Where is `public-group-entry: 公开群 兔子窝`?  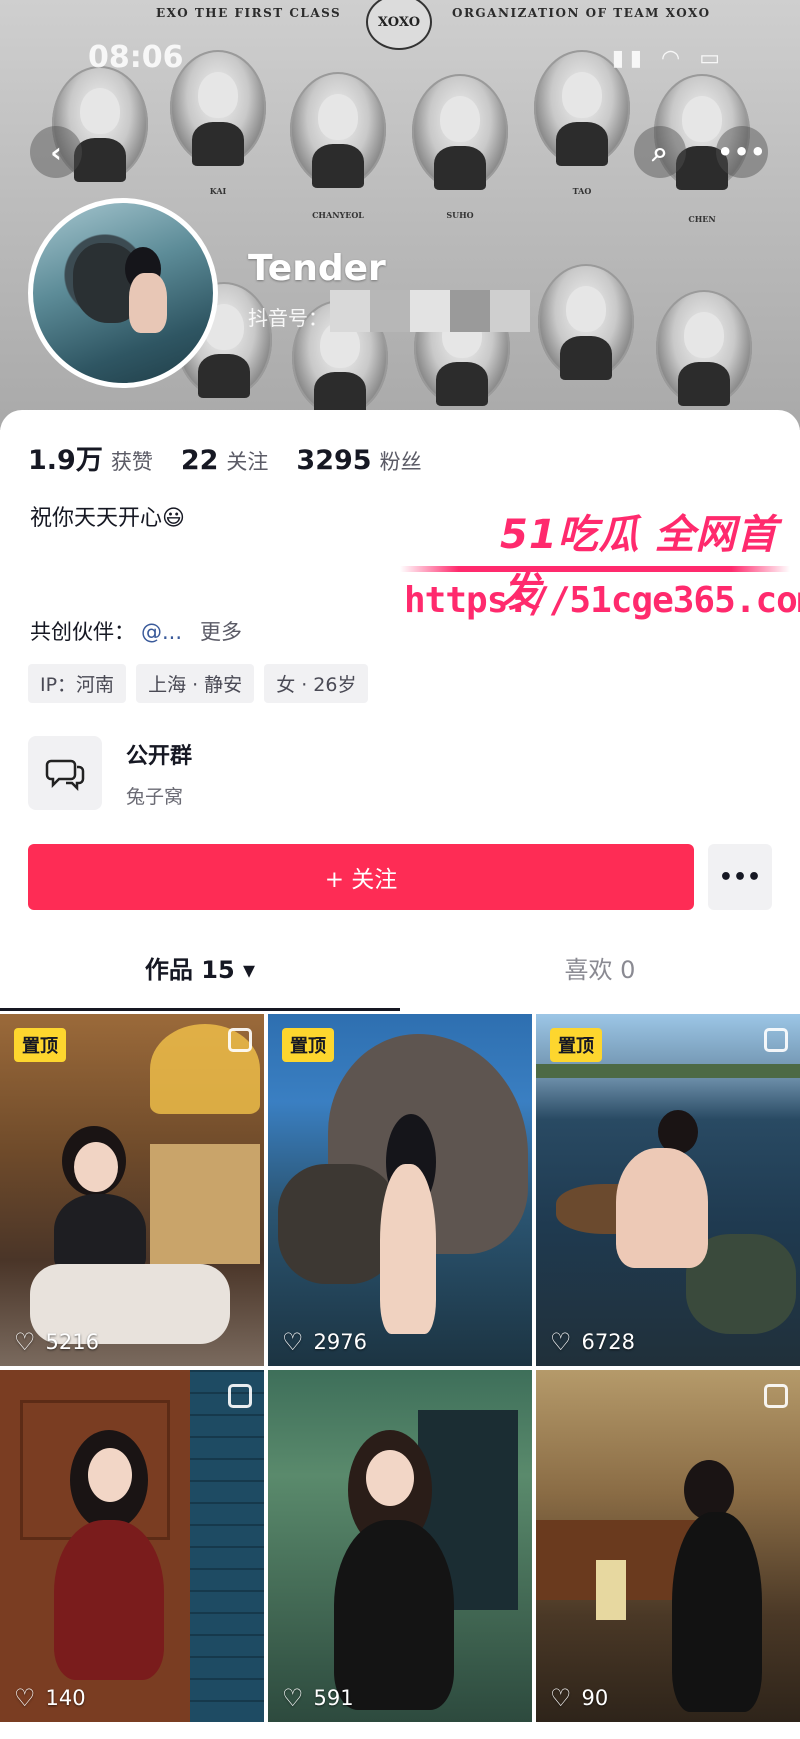 public-group-entry: 公开群 兔子窝 is located at coordinates (110, 773).